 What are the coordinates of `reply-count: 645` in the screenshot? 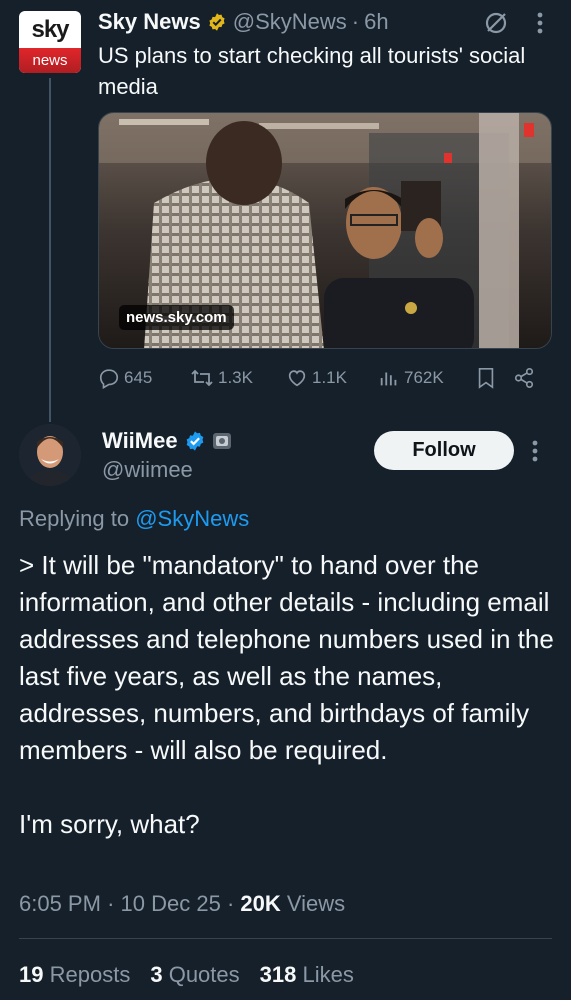 It's located at (138, 377).